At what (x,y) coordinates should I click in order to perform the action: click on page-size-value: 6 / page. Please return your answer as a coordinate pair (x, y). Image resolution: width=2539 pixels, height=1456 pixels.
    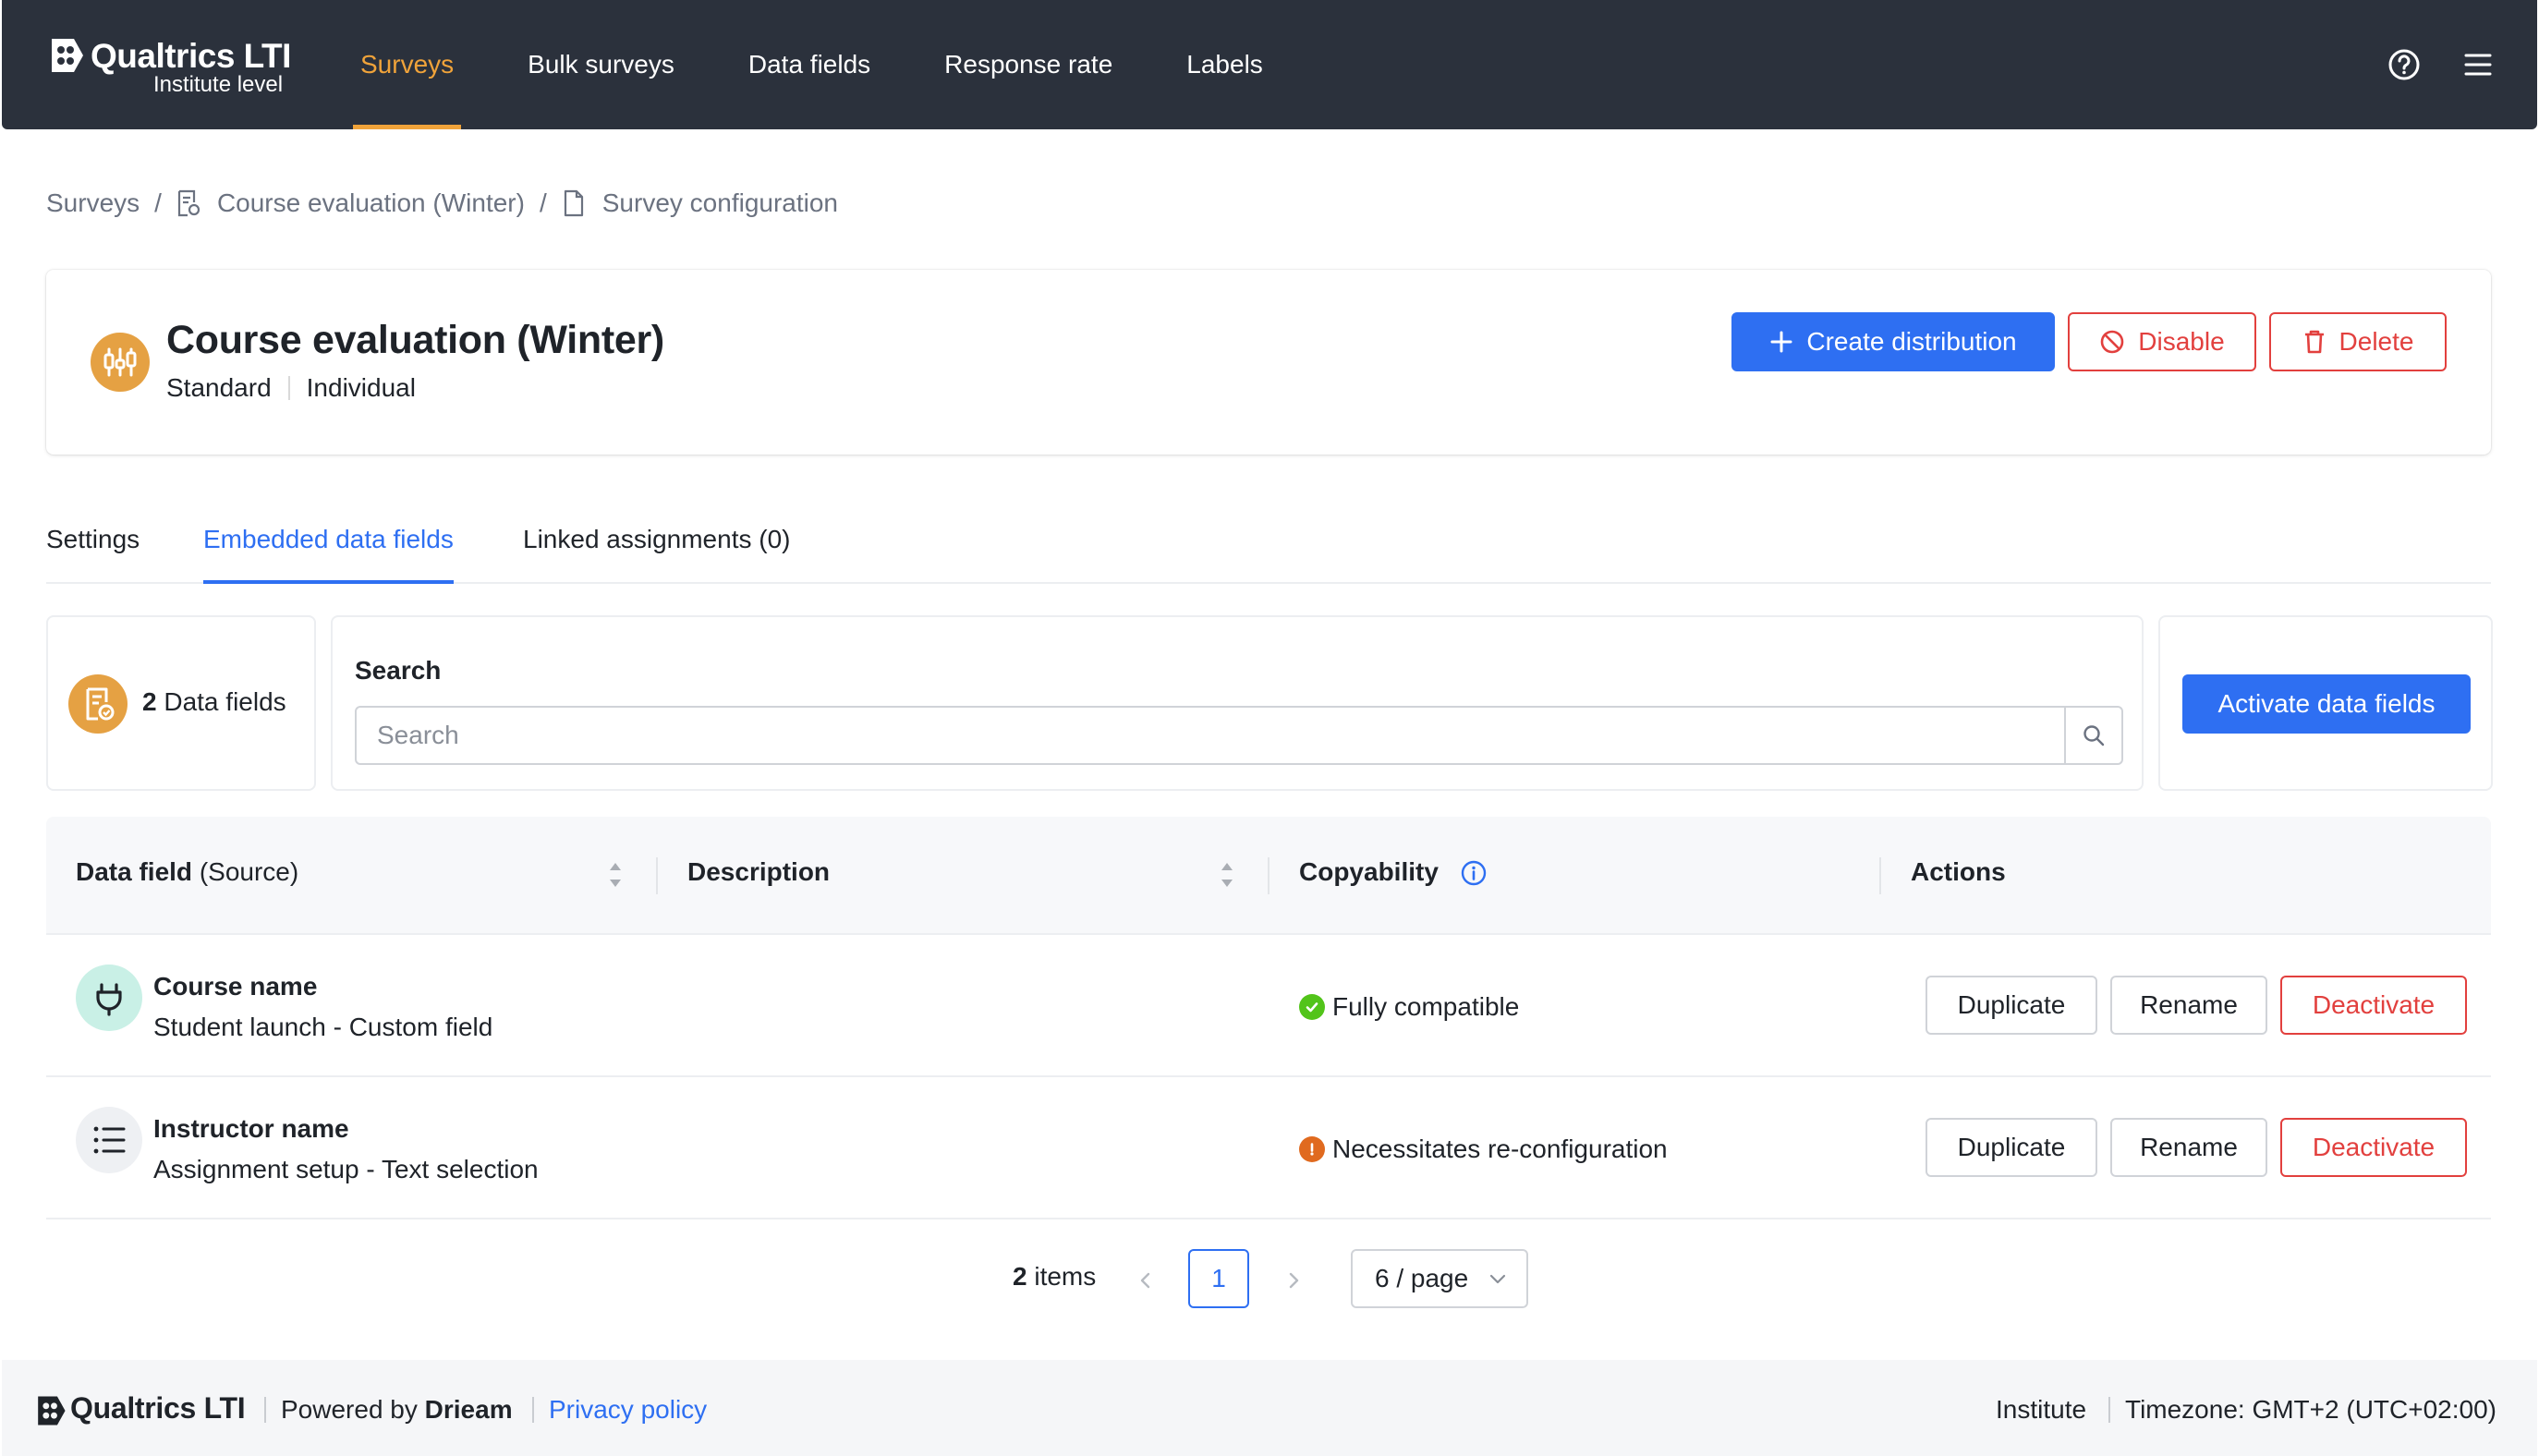
    Looking at the image, I should click on (1422, 1278).